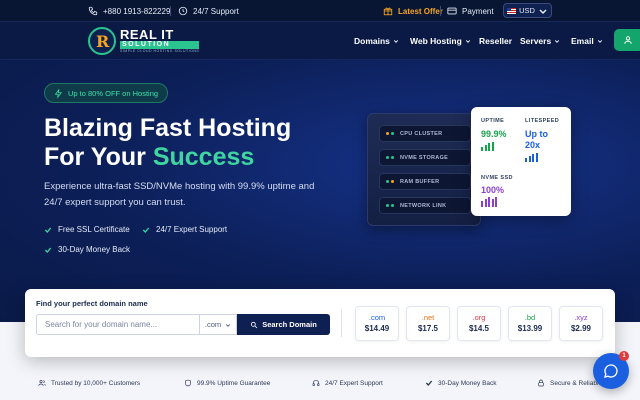  Describe the element at coordinates (58, 93) in the screenshot. I see `lightning-icon` at that location.